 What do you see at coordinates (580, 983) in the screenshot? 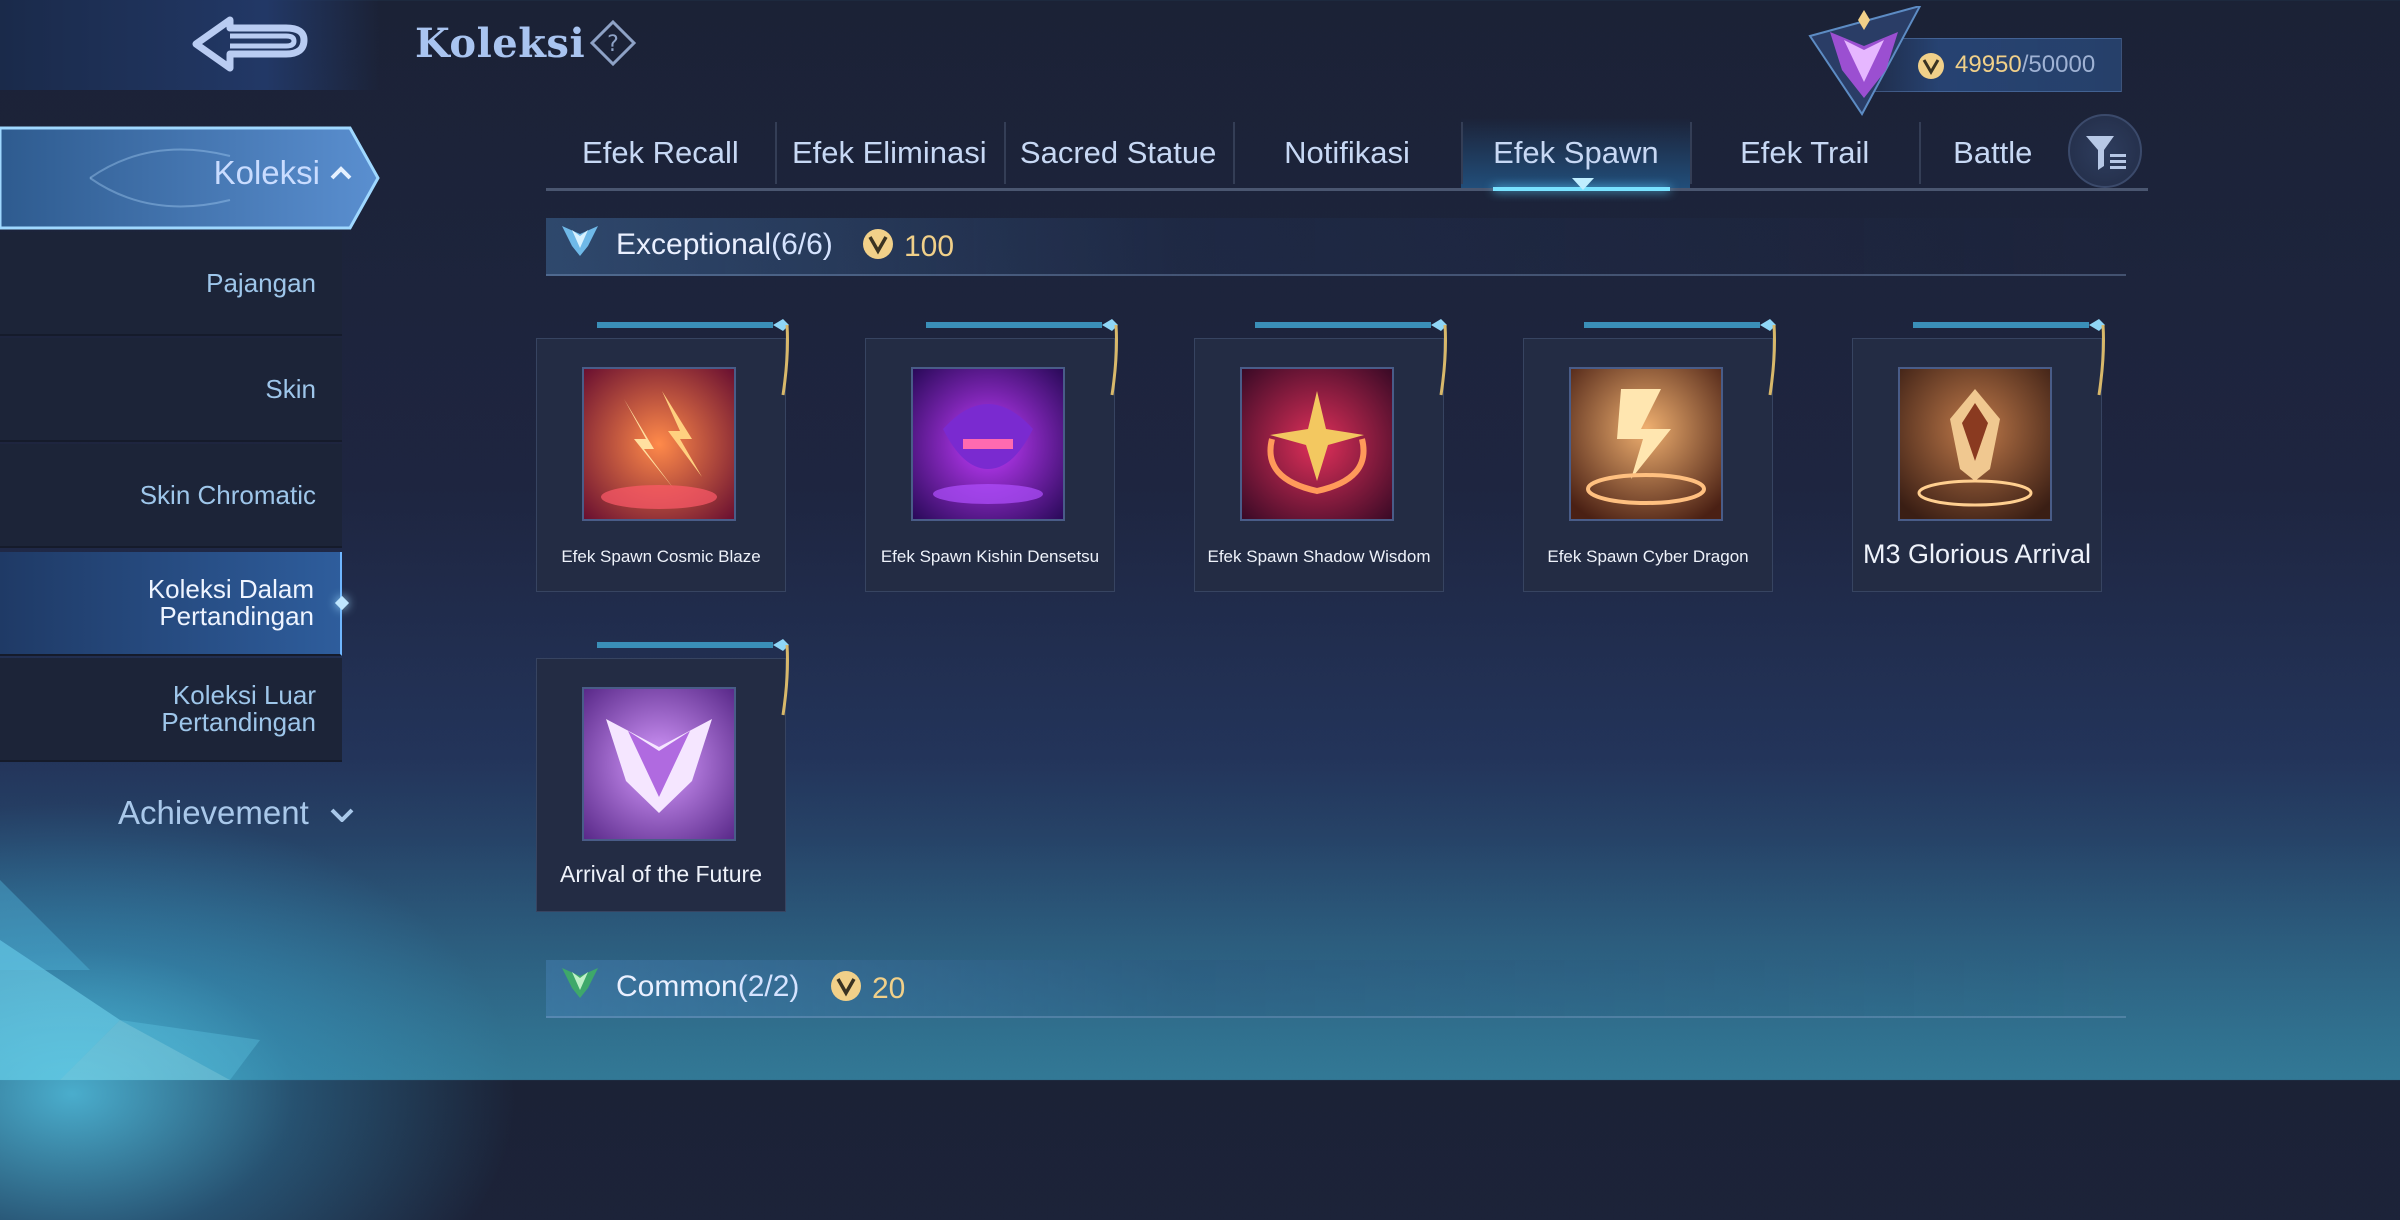
I see `common-rank-icon` at bounding box center [580, 983].